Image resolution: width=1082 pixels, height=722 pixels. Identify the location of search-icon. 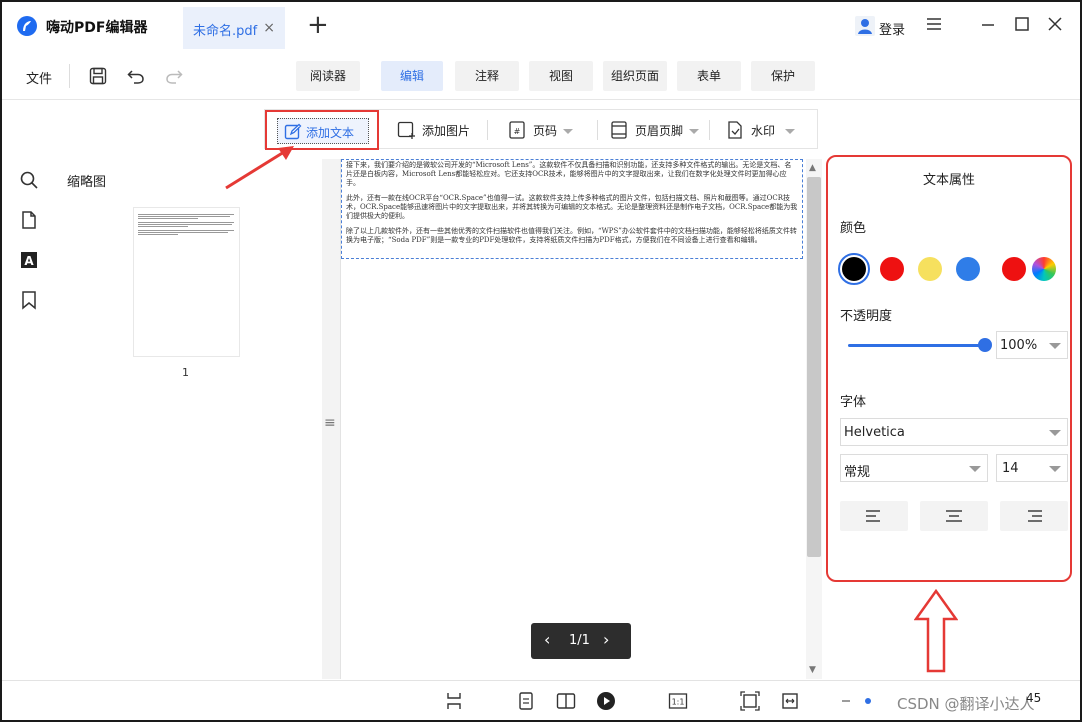
(29, 180).